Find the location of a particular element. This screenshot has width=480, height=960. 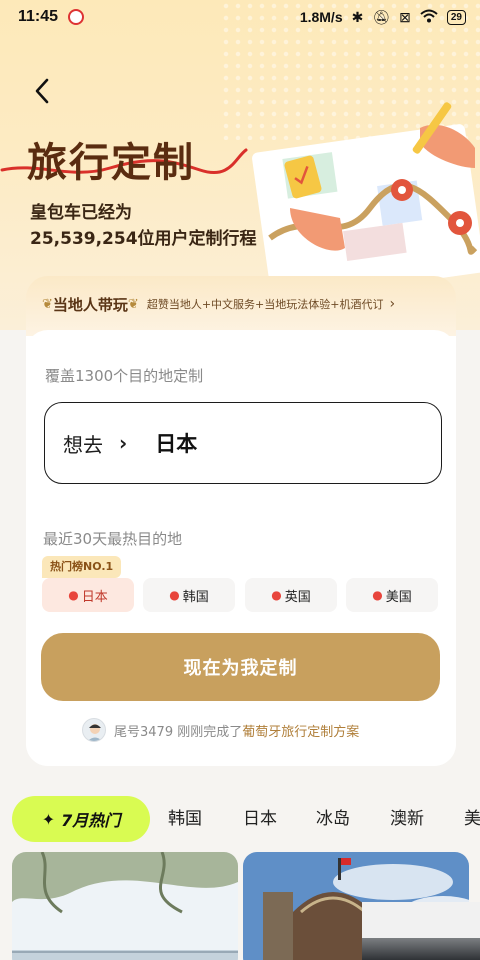

tab-iceland: 冰岛 is located at coordinates (333, 819).